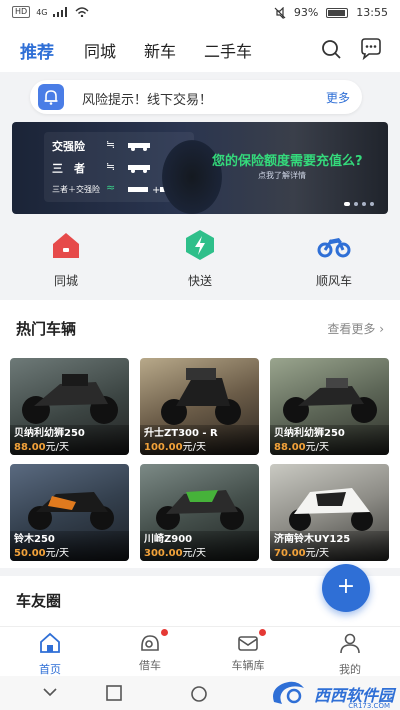 The width and height of the screenshot is (400, 710). What do you see at coordinates (228, 50) in the screenshot?
I see `tab-used-cars: 二手车` at bounding box center [228, 50].